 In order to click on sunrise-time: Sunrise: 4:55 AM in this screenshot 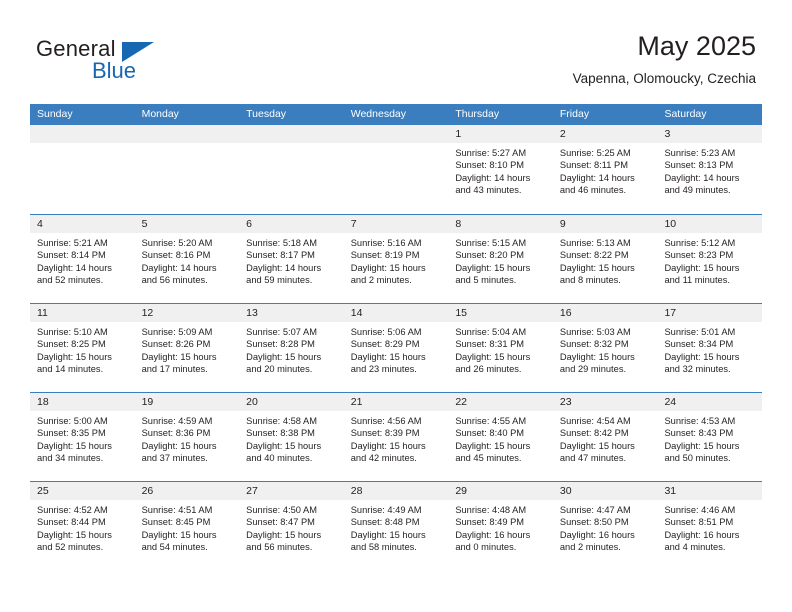, I will do `click(491, 421)`.